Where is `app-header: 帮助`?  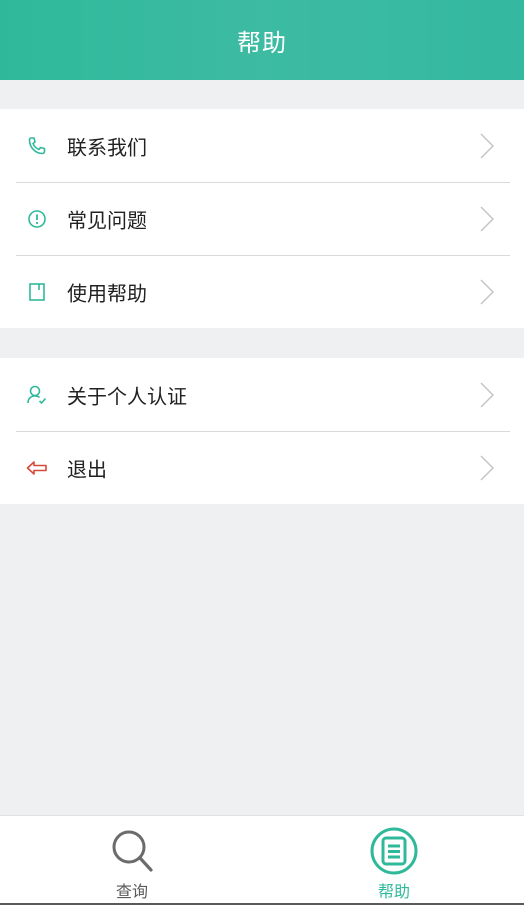
app-header: 帮助 is located at coordinates (262, 40).